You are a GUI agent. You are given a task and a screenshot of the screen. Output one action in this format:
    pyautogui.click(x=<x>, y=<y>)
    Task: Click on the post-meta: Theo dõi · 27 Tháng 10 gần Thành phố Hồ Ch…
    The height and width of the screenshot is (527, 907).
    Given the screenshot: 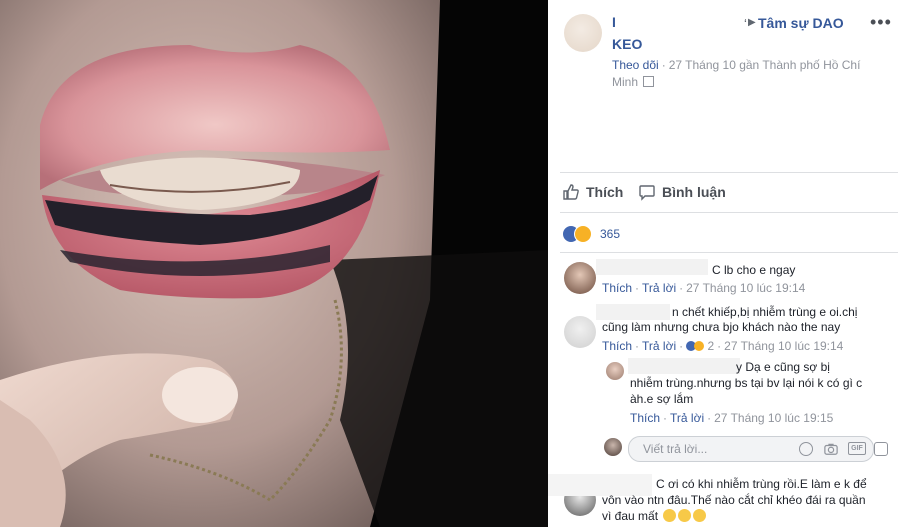 What is the action you would take?
    pyautogui.click(x=736, y=73)
    